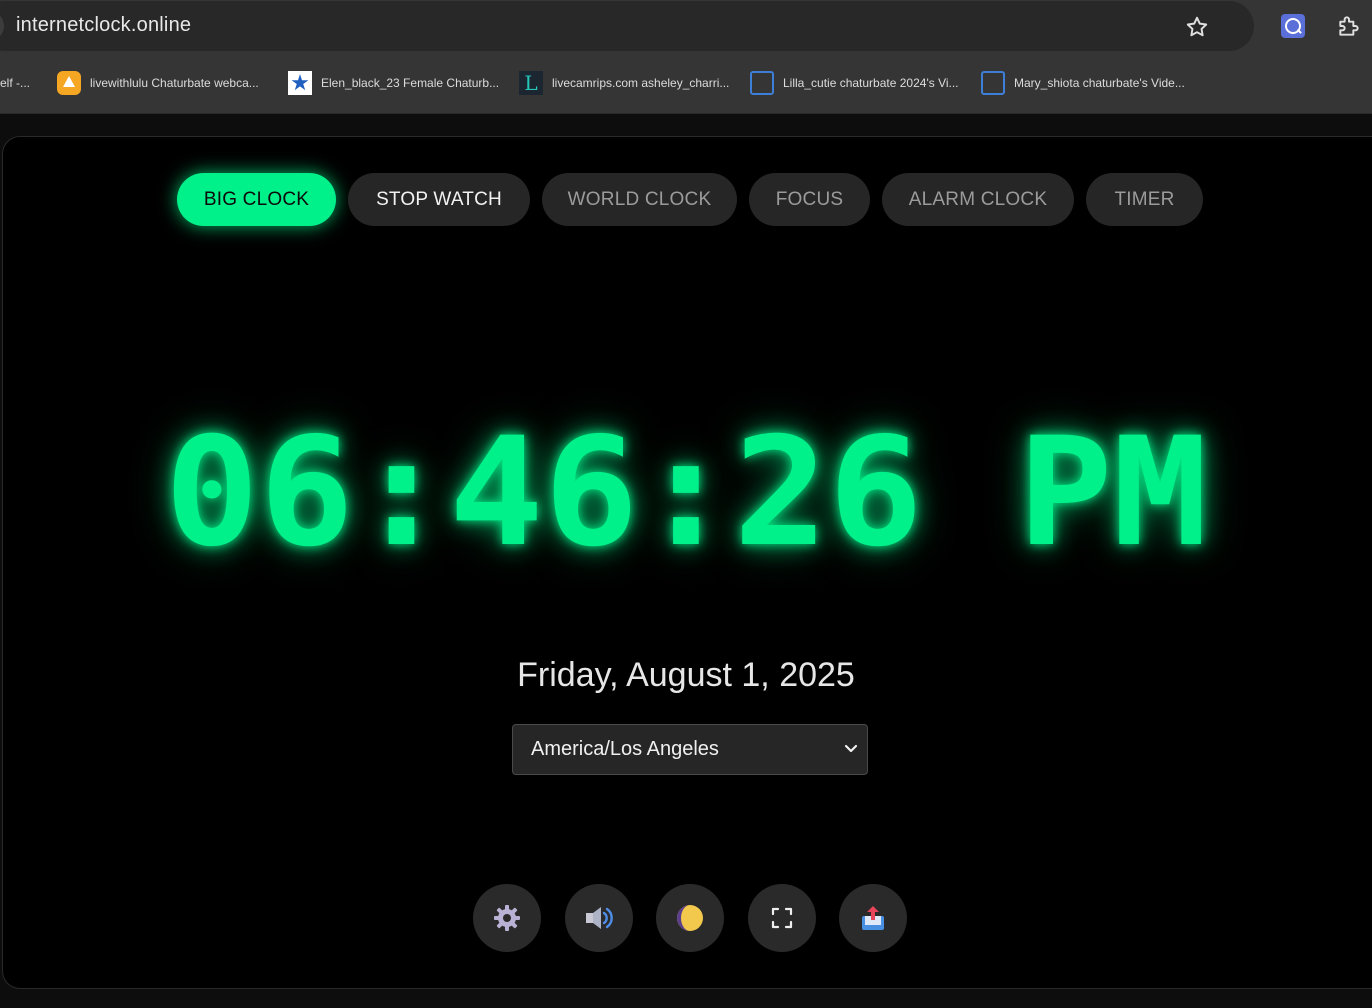  Describe the element at coordinates (69, 83) in the screenshot. I see `orange-triangle-icon` at that location.